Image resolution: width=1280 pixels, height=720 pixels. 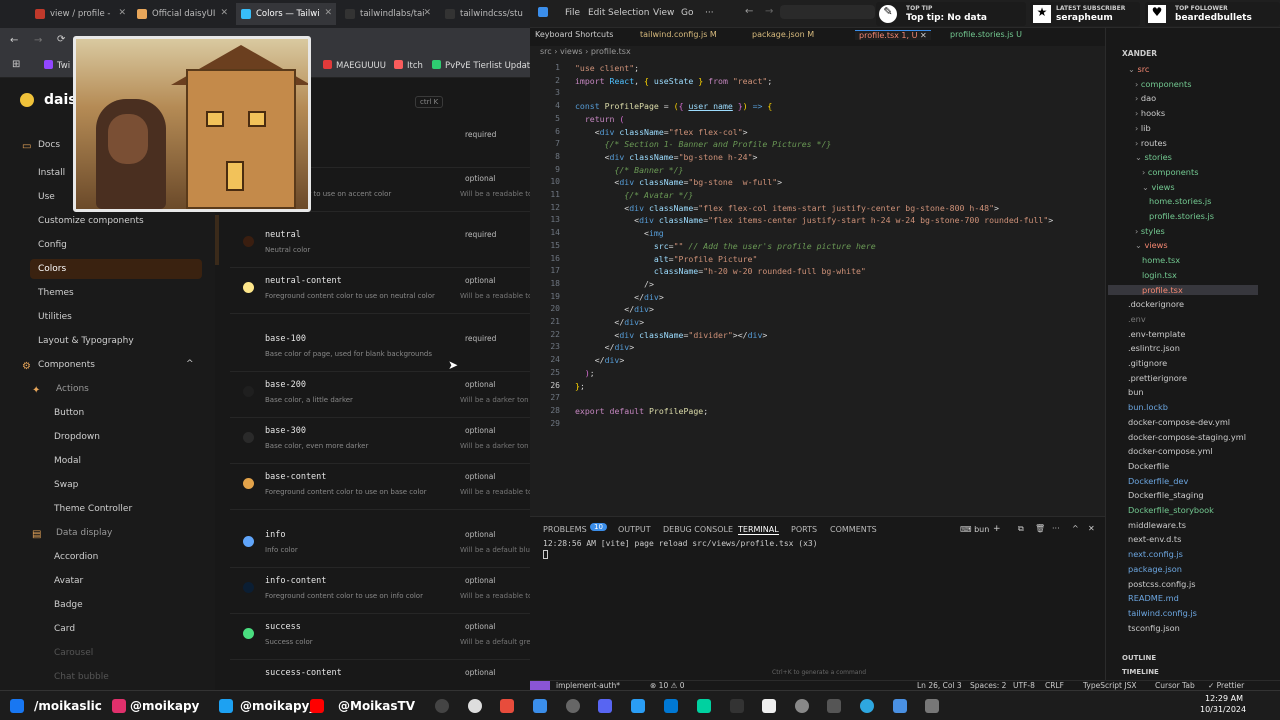 I want to click on split-terminal-icon: ⧉, so click(x=1021, y=529).